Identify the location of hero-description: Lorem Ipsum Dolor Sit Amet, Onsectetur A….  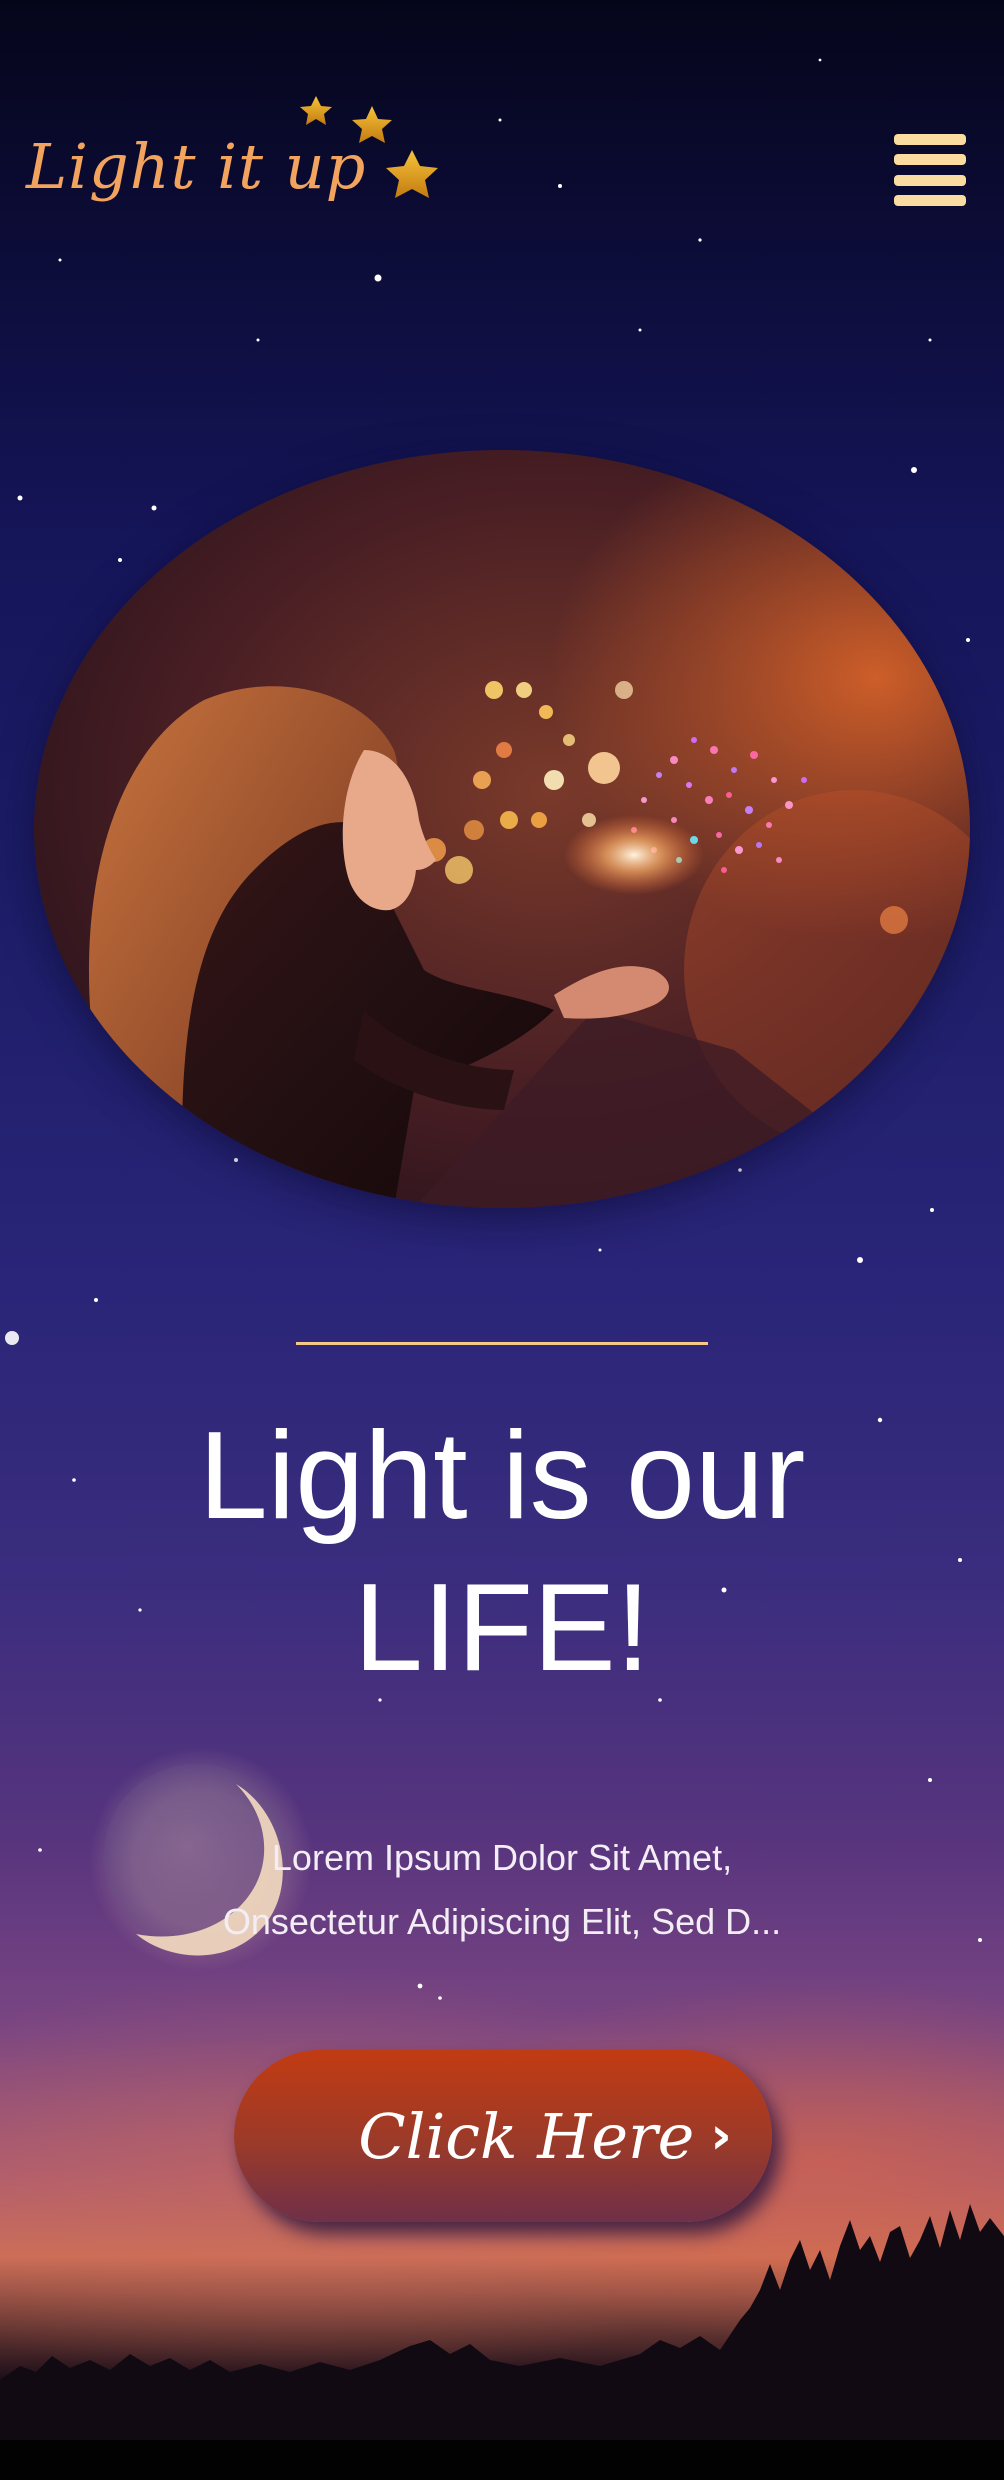
(502, 1890).